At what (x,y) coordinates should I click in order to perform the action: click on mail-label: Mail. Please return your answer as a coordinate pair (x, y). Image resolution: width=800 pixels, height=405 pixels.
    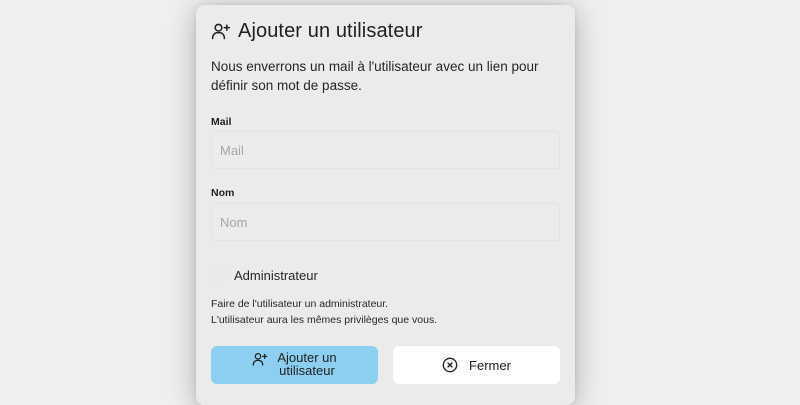
    Looking at the image, I should click on (221, 122).